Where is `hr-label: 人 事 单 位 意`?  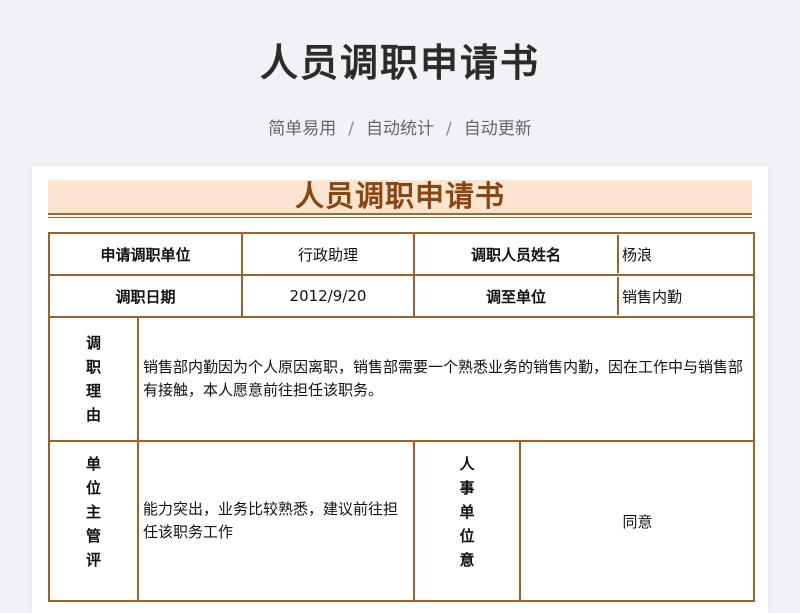
hr-label: 人 事 单 位 意 is located at coordinates (467, 521).